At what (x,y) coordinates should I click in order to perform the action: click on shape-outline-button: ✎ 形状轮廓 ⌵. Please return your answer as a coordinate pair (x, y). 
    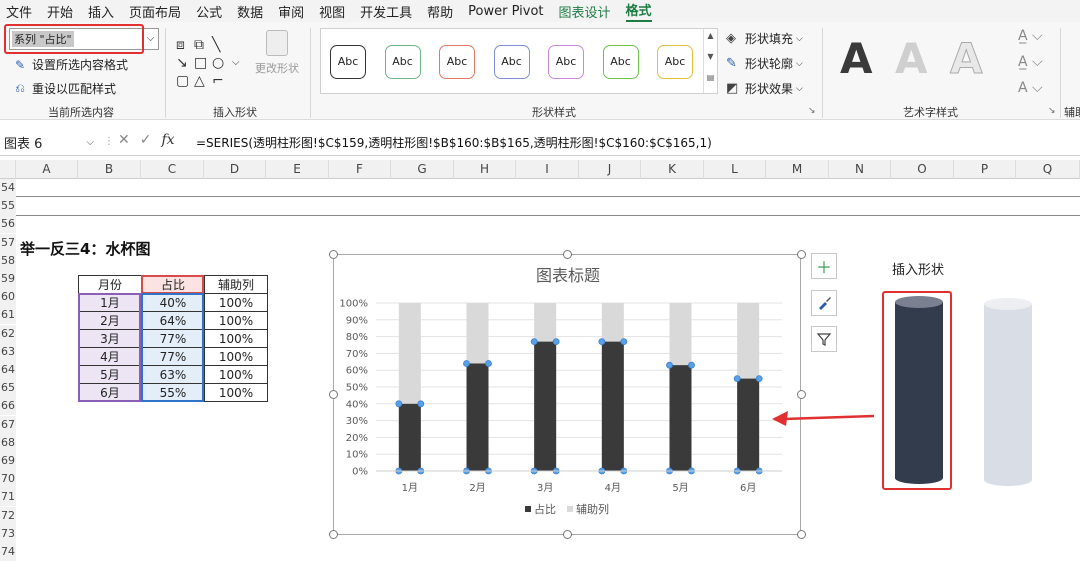
    Looking at the image, I should click on (764, 63).